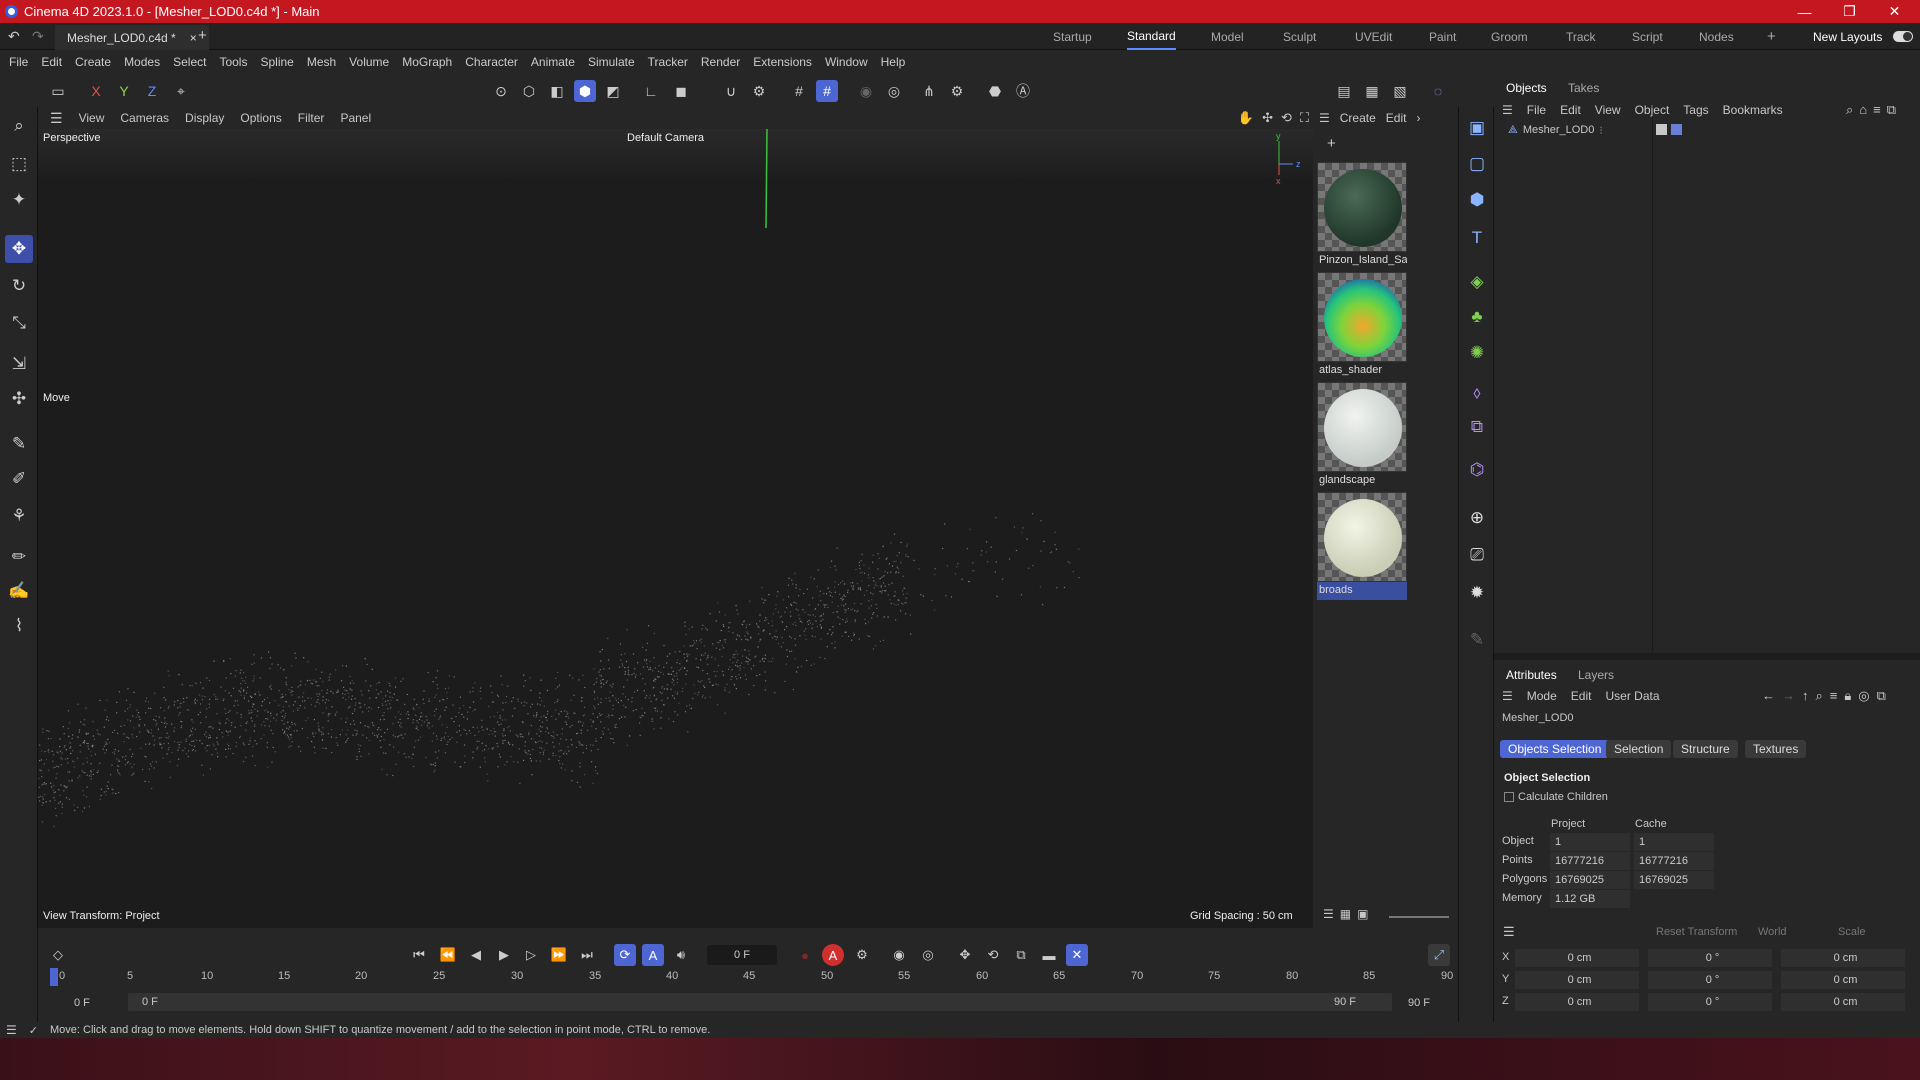 The width and height of the screenshot is (1920, 1080). I want to click on material-swatch: atlas_shader, so click(1362, 326).